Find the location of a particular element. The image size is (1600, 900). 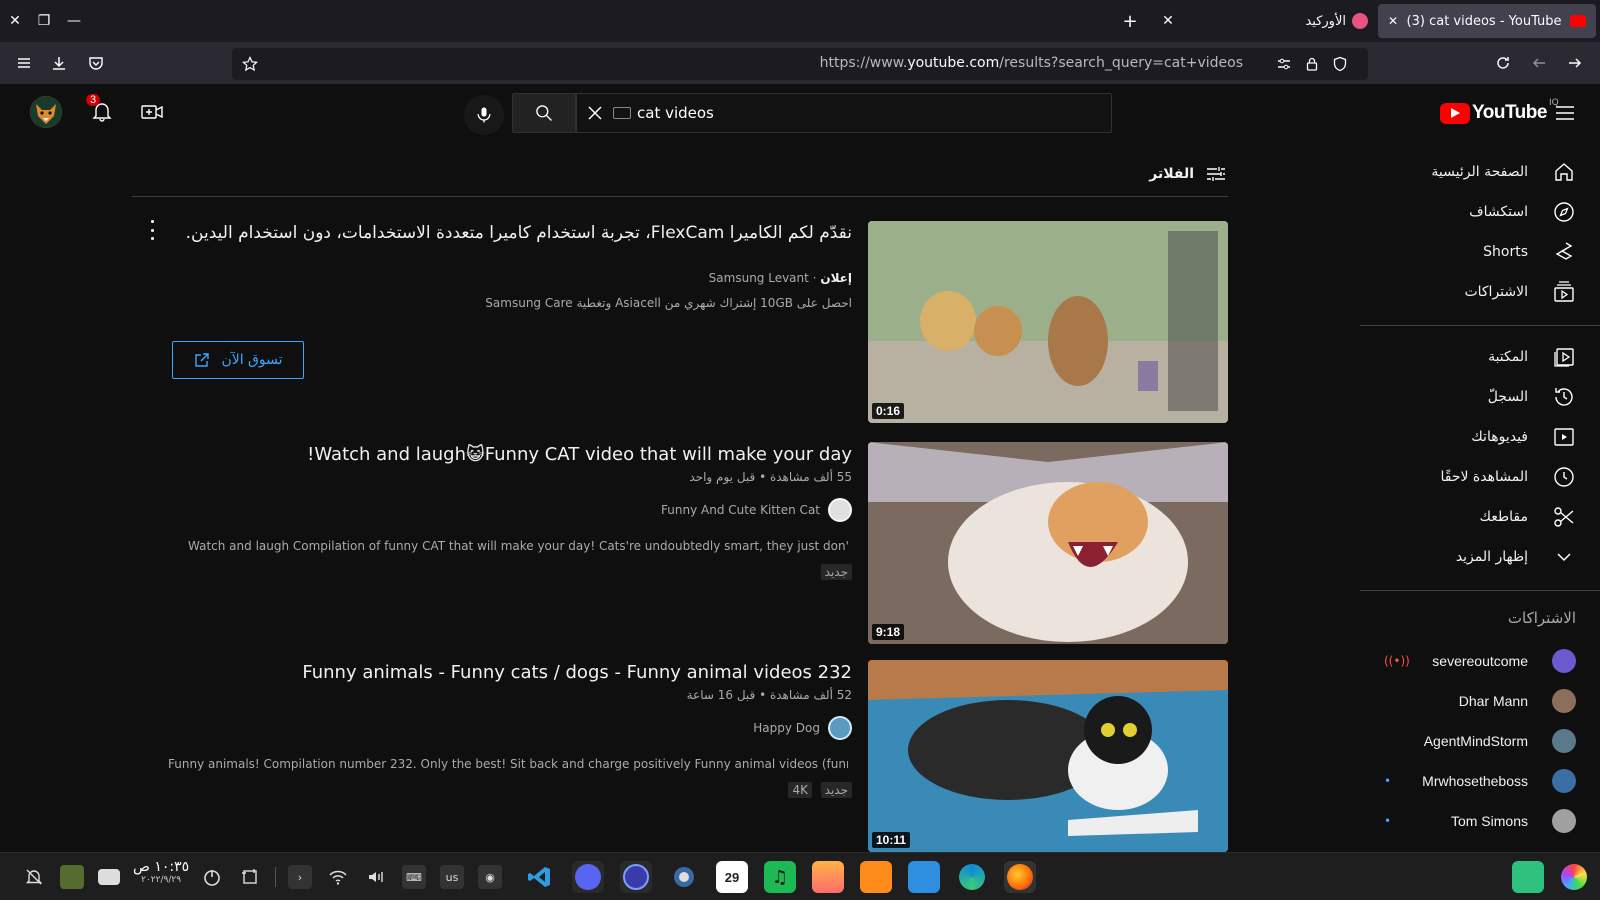

file-manager-app-icon is located at coordinates (924, 877).